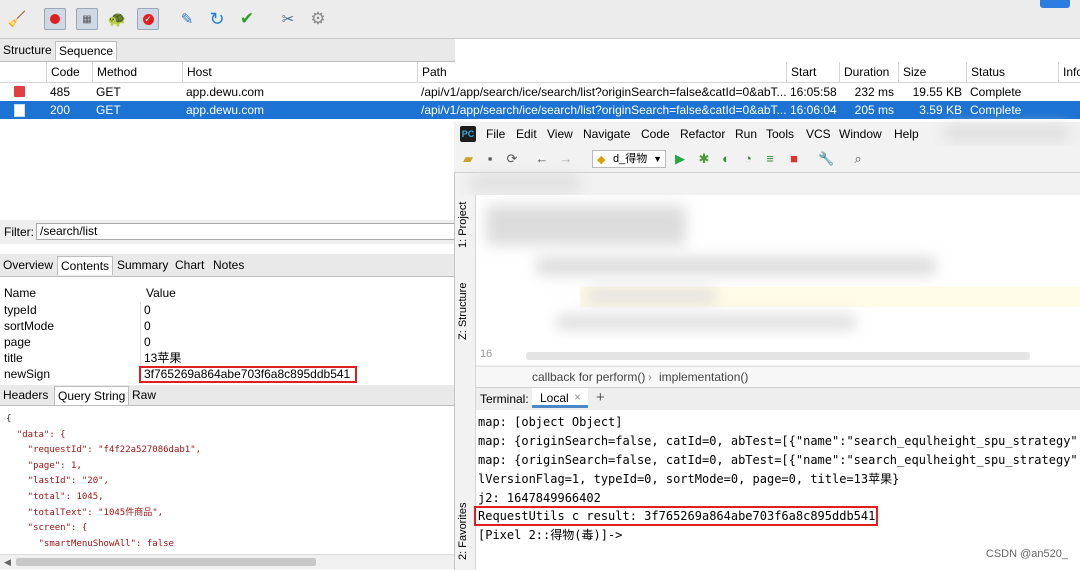 This screenshot has height=570, width=1080. Describe the element at coordinates (20, 293) in the screenshot. I see `header-name: Name` at that location.